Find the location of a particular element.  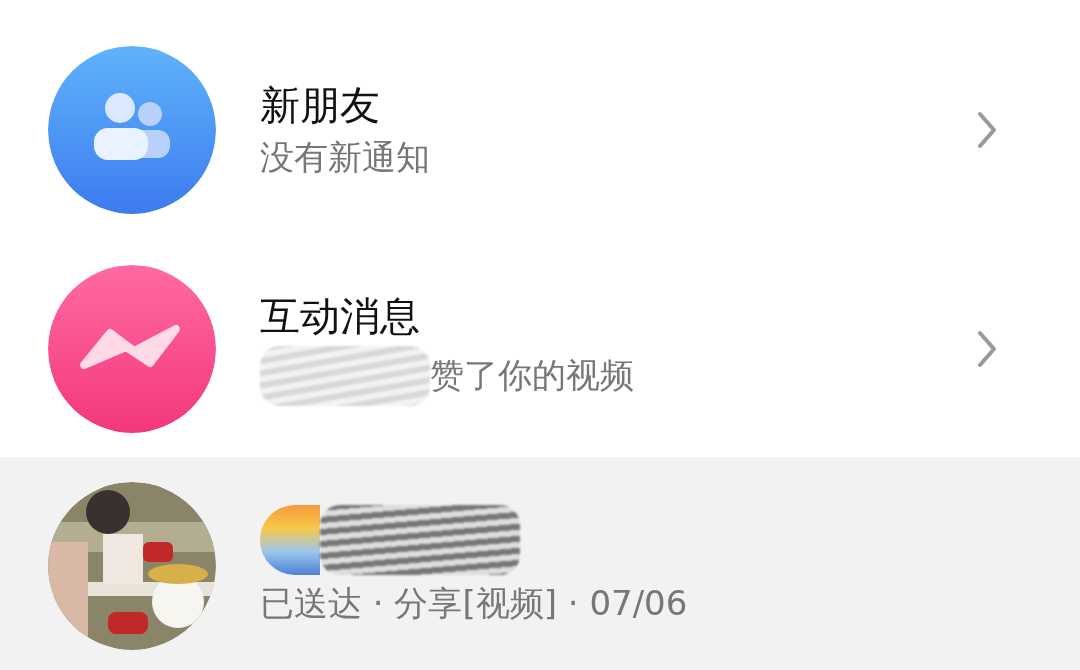

item-subtitle: 赞了你的视频 is located at coordinates (532, 376).